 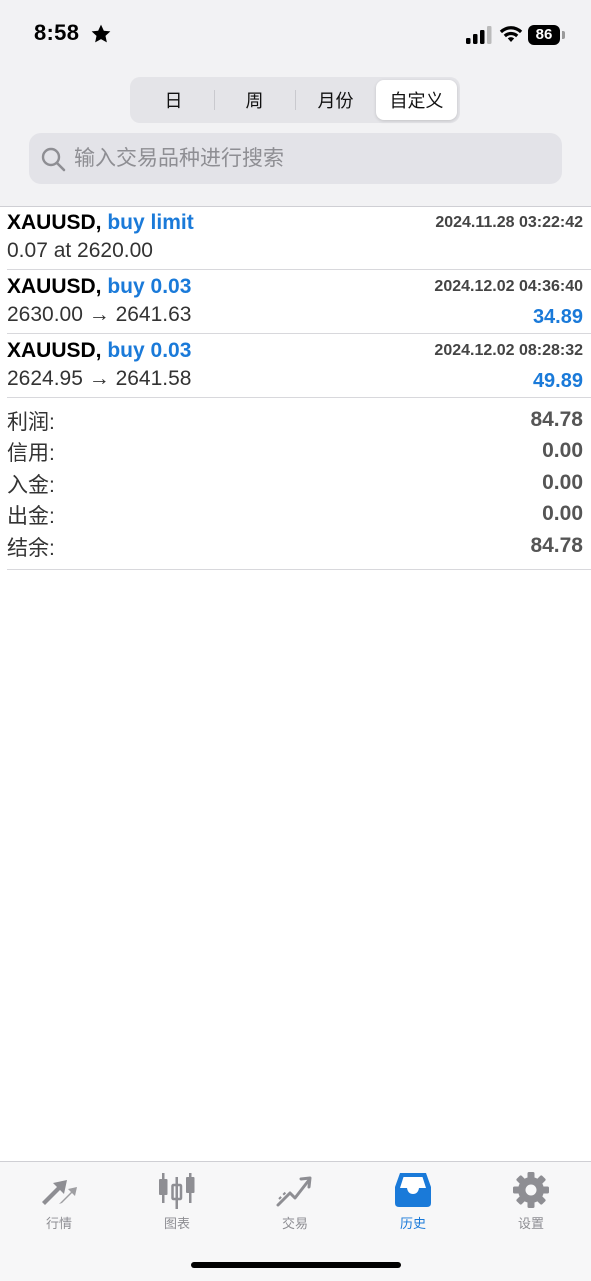 What do you see at coordinates (31, 548) in the screenshot?
I see `summary-label: 结余:` at bounding box center [31, 548].